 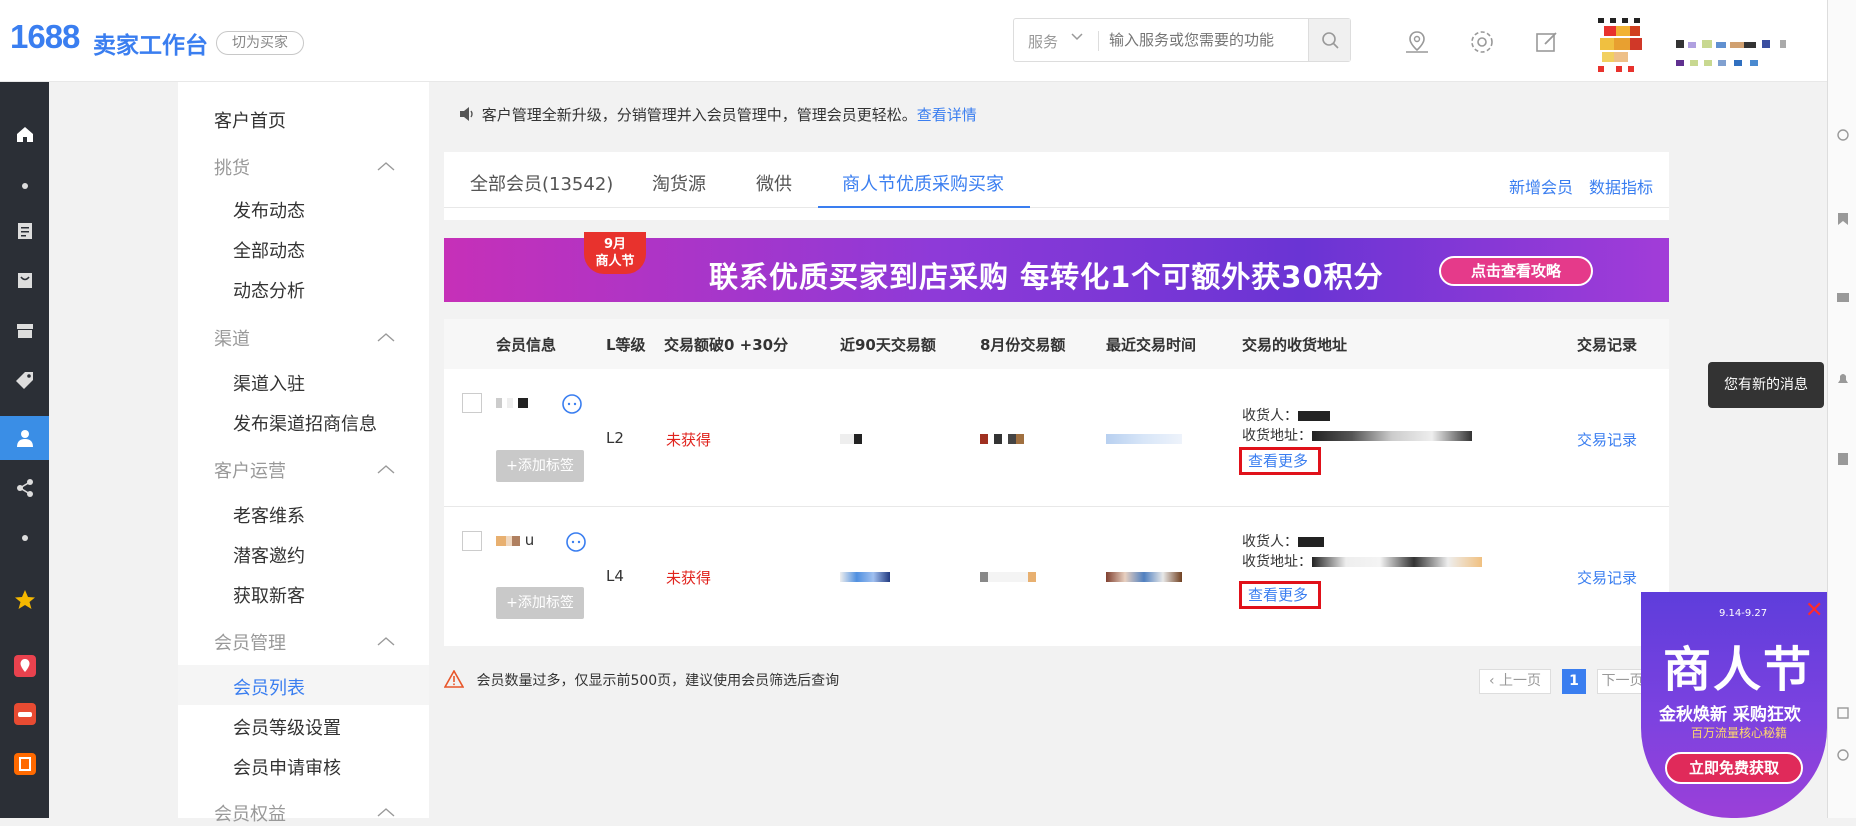 What do you see at coordinates (1730, 715) in the screenshot?
I see `promo-line1: 金秋焕新 采购狂欢` at bounding box center [1730, 715].